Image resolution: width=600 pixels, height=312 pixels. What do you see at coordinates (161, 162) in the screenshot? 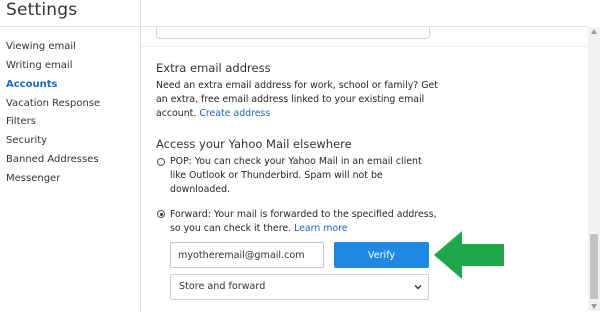
I see `pop-radio` at bounding box center [161, 162].